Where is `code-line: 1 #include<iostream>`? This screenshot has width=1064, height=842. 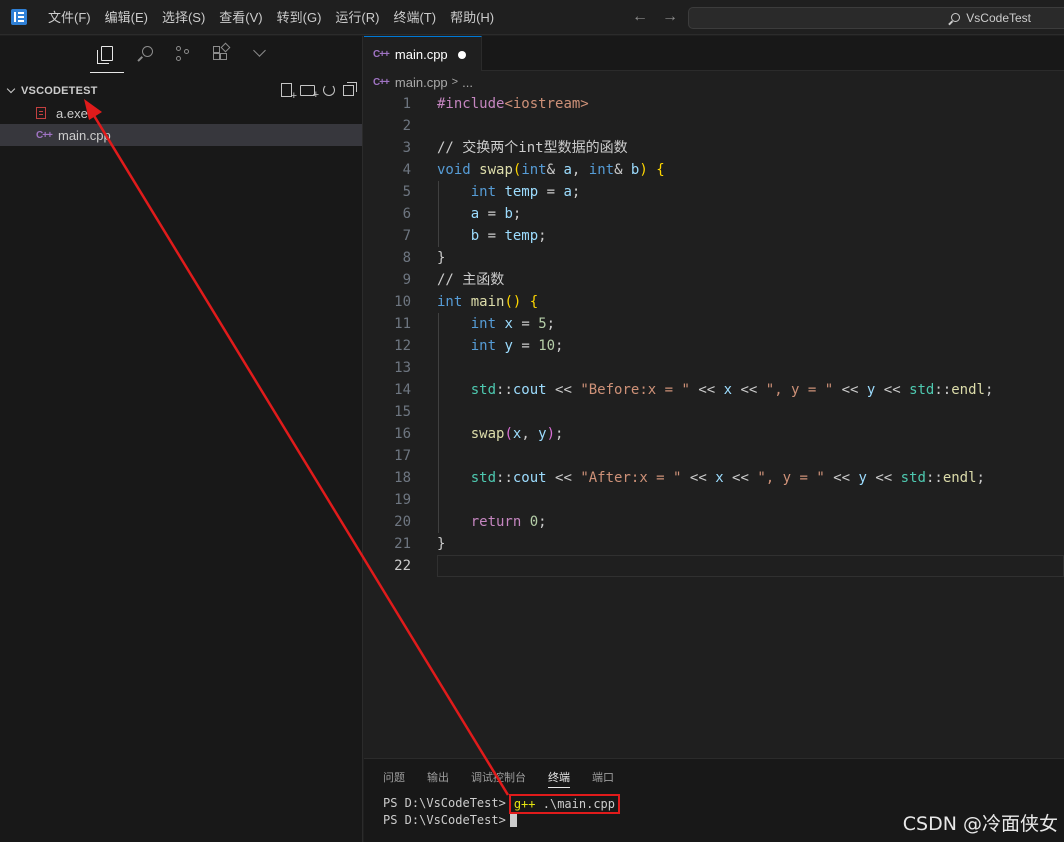 code-line: 1 #include<iostream> is located at coordinates (495, 104).